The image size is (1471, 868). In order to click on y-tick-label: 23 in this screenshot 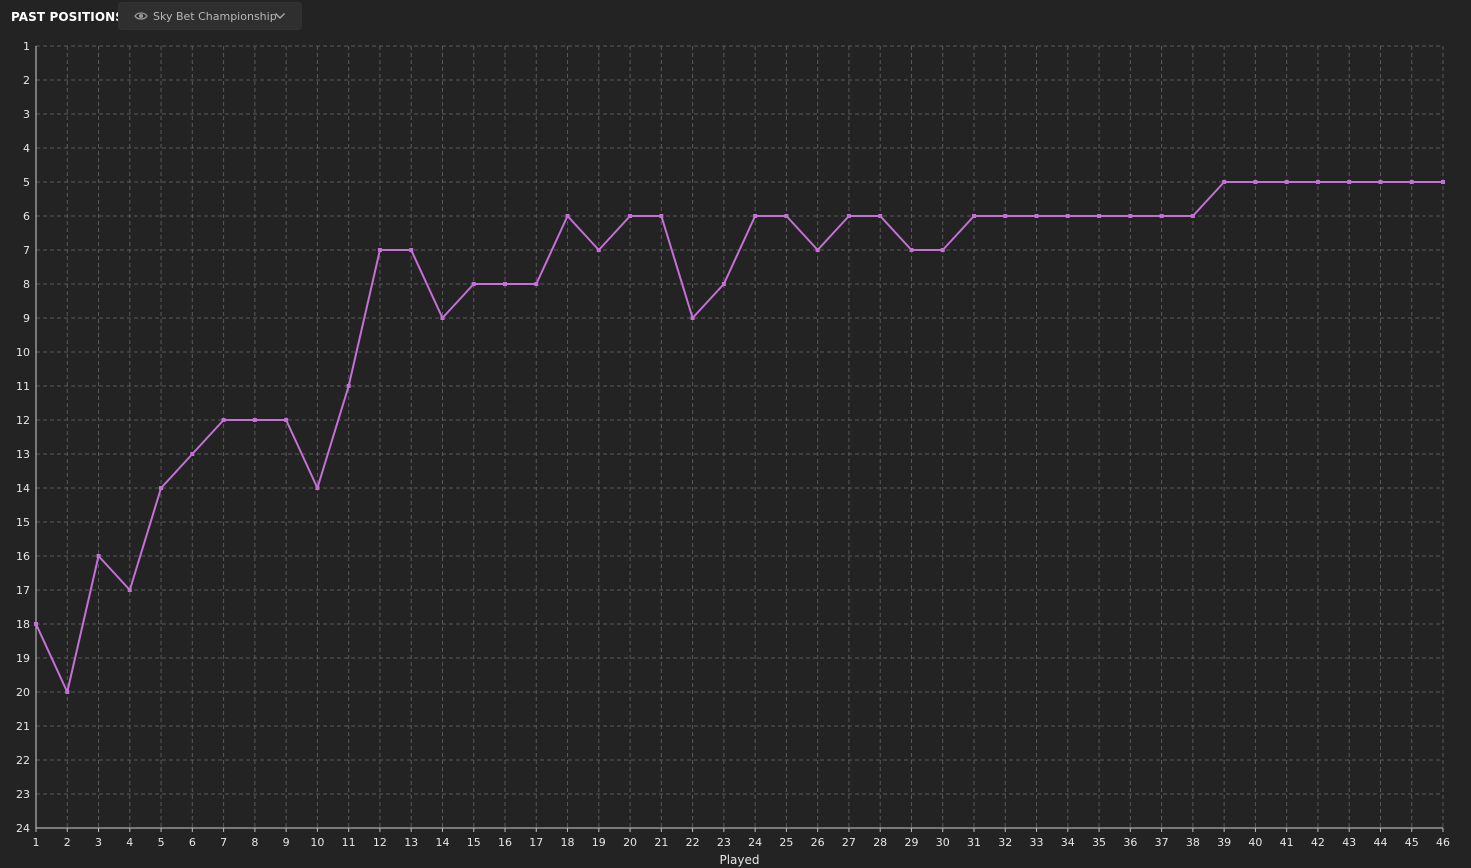, I will do `click(23, 794)`.